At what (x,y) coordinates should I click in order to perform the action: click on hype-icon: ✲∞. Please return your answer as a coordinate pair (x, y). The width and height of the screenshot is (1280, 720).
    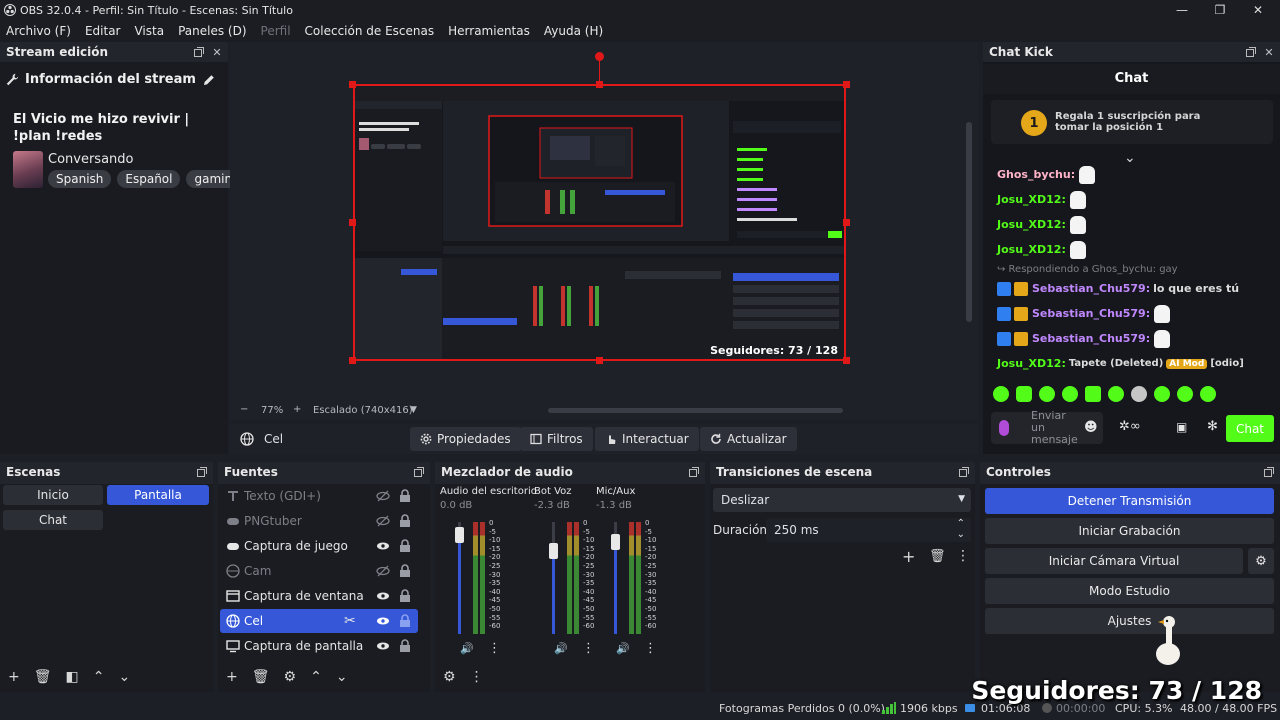
    Looking at the image, I should click on (1130, 426).